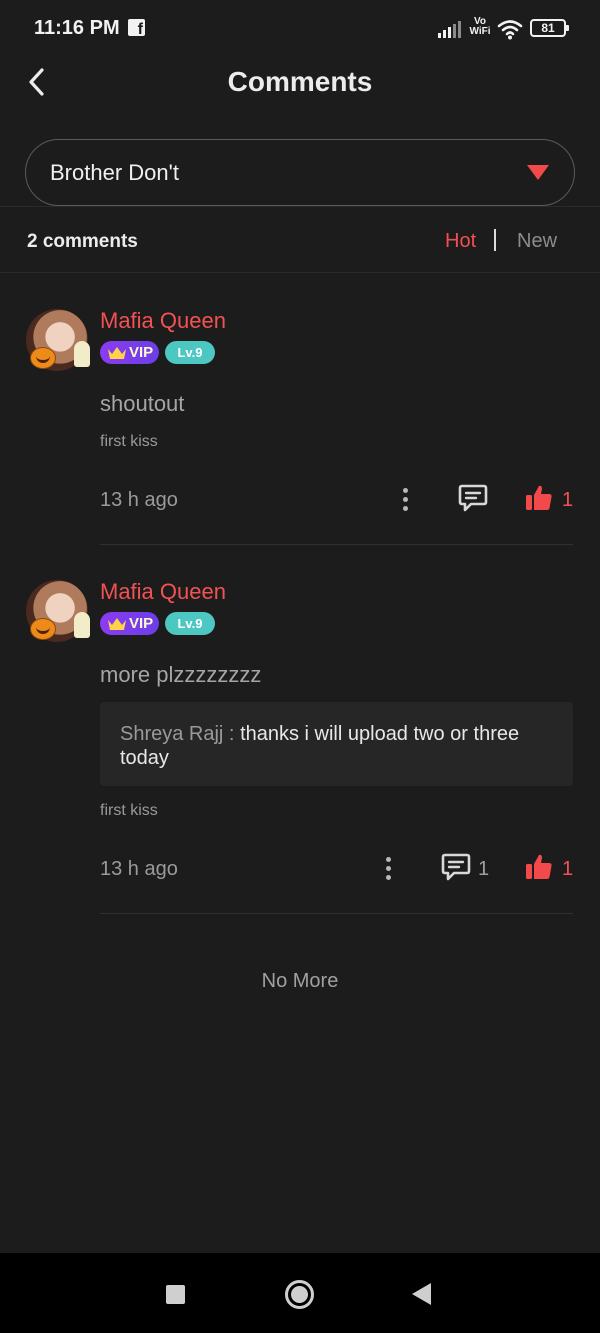 The height and width of the screenshot is (1333, 600). I want to click on battery-level: 81, so click(548, 28).